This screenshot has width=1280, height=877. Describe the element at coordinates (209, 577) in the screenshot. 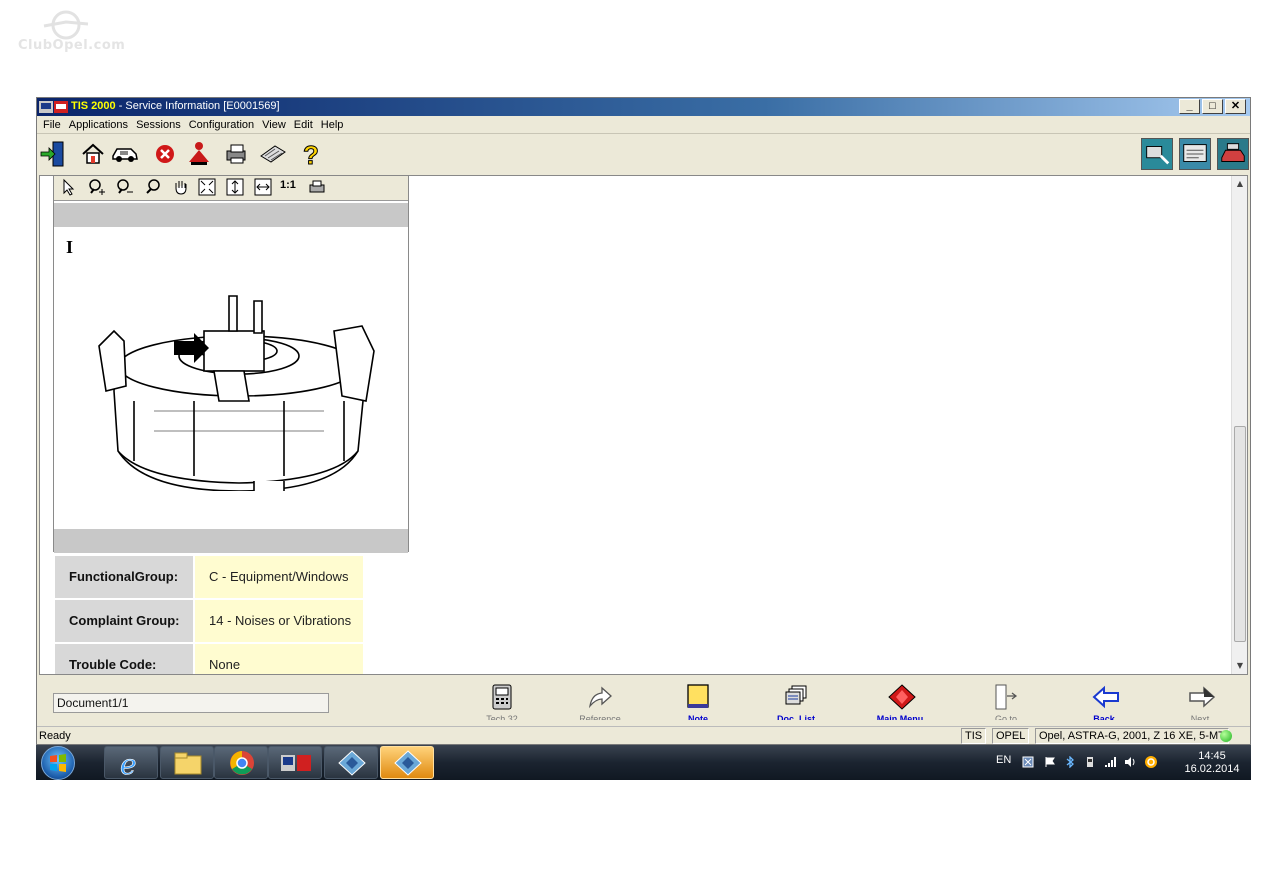

I see `info-row-functional-group: FunctionalGroup: C - Equipment/Windows` at that location.